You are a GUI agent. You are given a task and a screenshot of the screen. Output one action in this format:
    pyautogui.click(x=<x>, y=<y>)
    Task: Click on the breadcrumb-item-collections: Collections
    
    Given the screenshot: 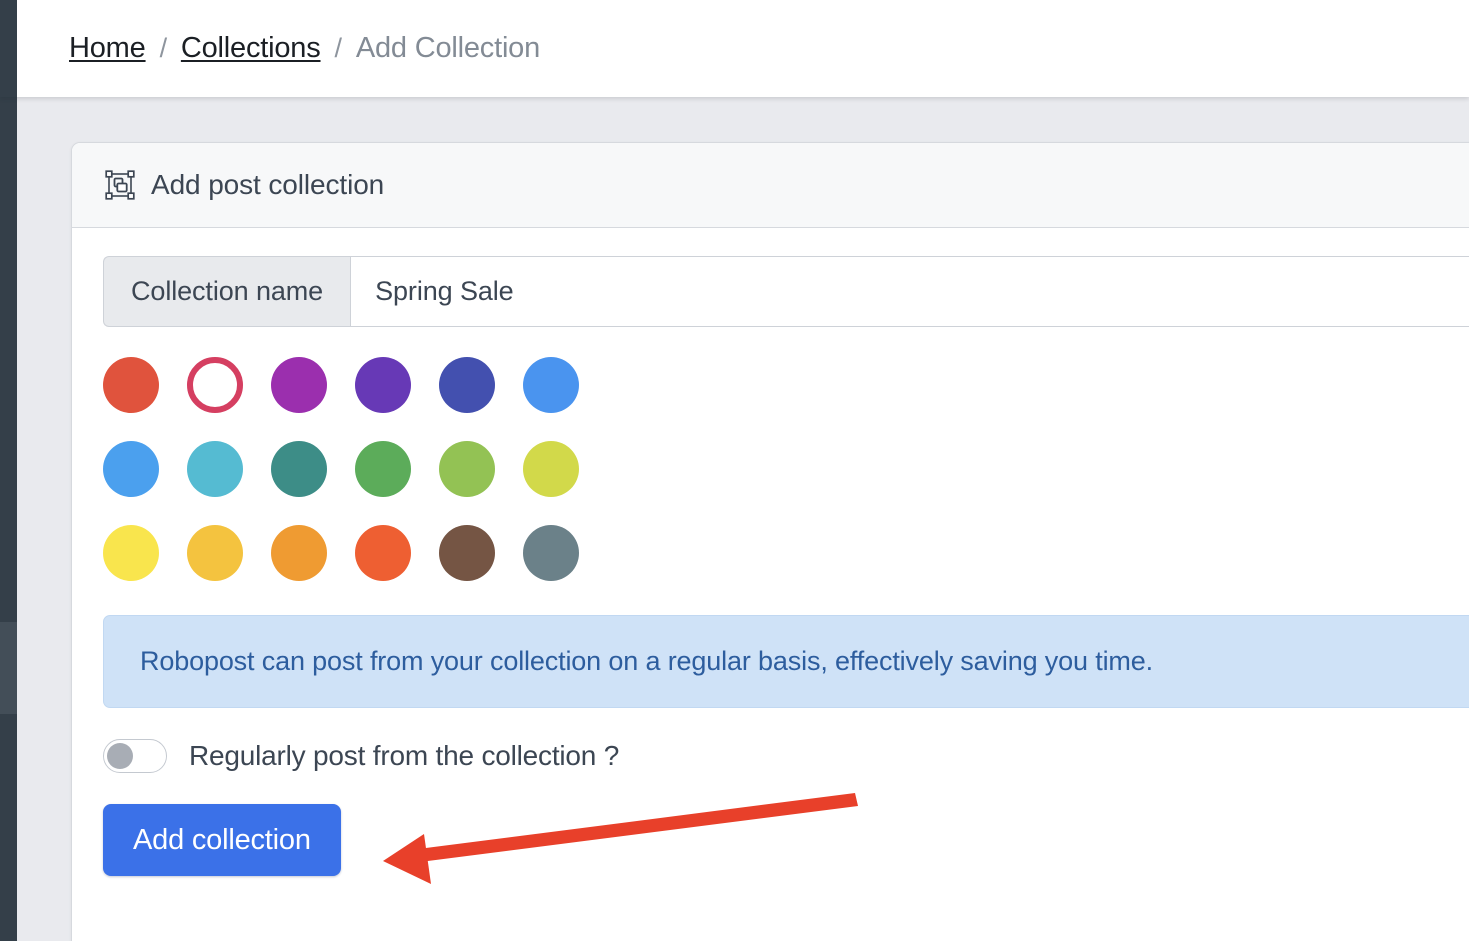 What is the action you would take?
    pyautogui.click(x=251, y=48)
    